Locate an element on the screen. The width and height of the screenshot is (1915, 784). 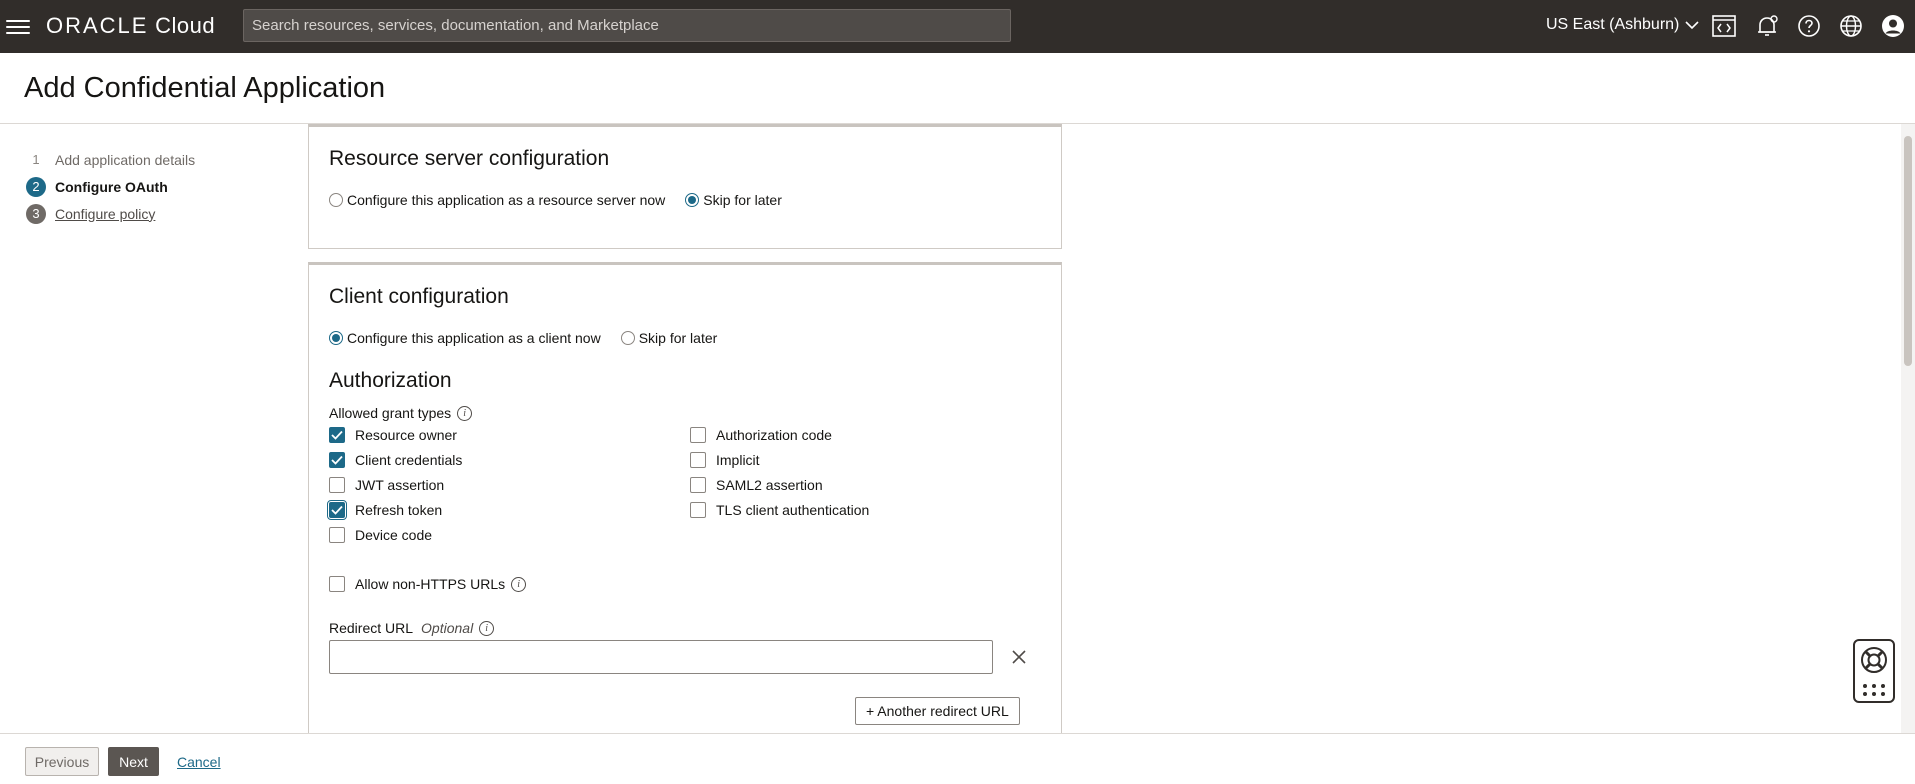
allow-non-https-urls: Allow non-HTTPS URLs i is located at coordinates (428, 584).